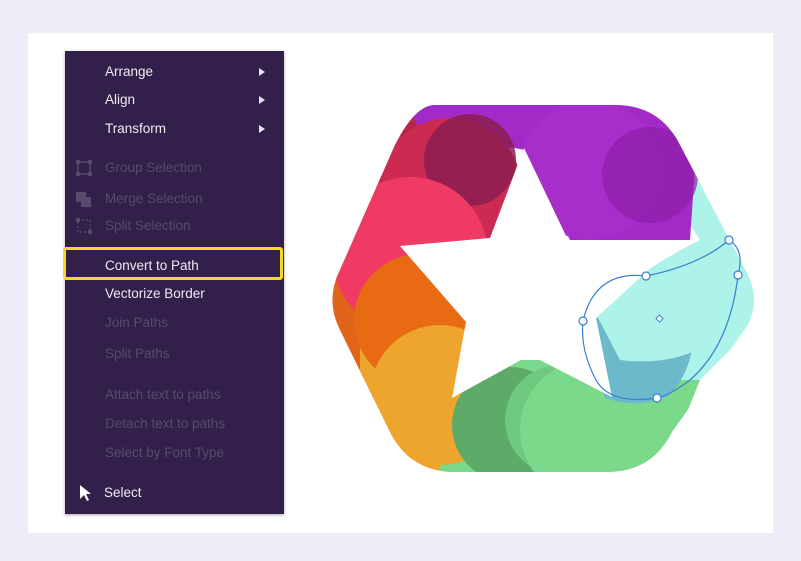  I want to click on menu-item-transform: Transform, so click(174, 129).